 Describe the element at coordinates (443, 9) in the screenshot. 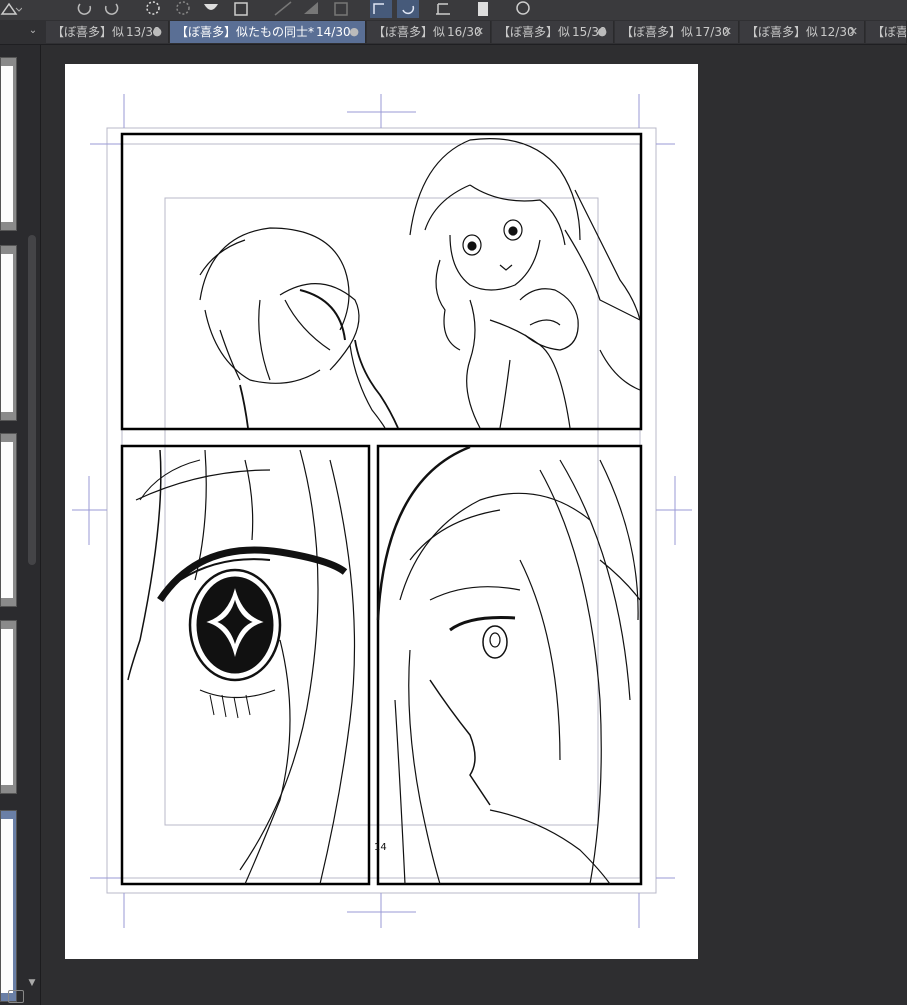

I see `frame-icon` at that location.